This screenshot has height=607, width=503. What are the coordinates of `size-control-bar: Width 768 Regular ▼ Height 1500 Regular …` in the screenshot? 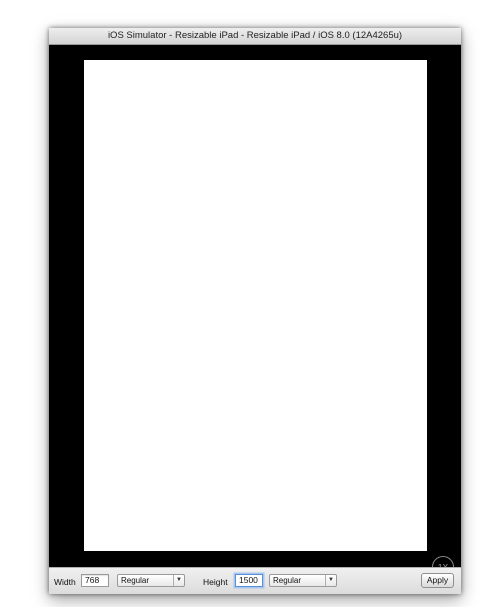 It's located at (255, 580).